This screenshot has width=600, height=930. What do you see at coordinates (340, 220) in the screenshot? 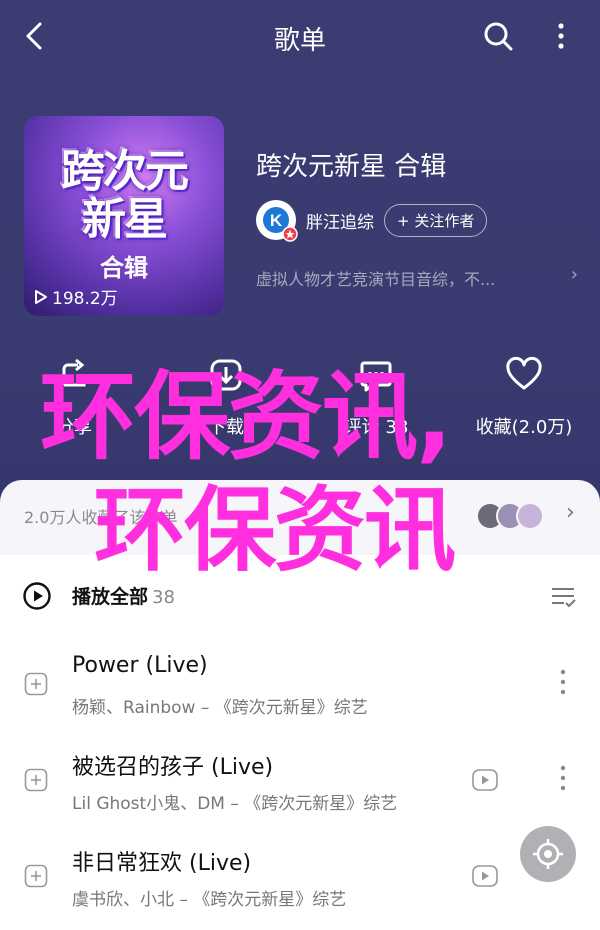
I see `author-name: 胖汪追综` at bounding box center [340, 220].